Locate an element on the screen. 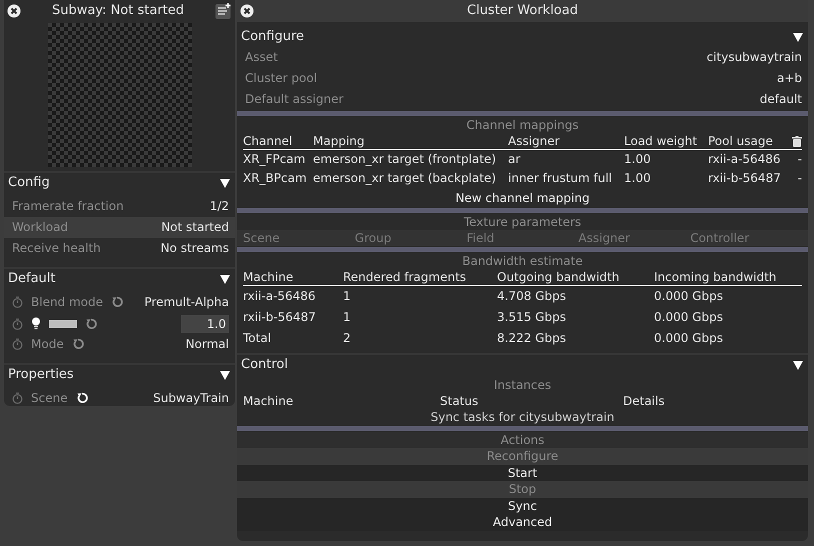 This screenshot has width=814, height=546. table-title: Texture parameters is located at coordinates (522, 222).